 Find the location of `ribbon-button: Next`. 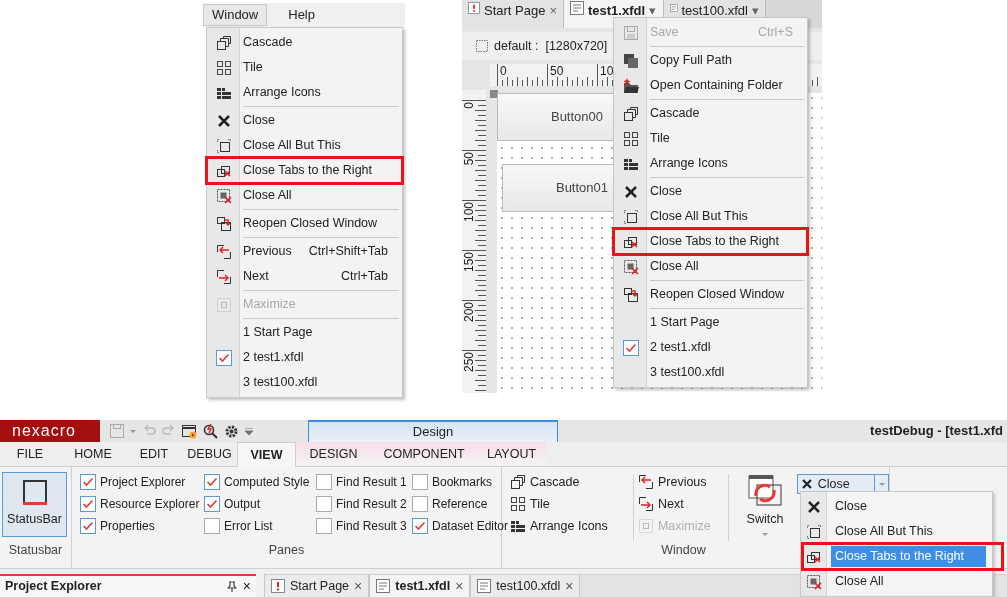

ribbon-button: Next is located at coordinates (683, 504).